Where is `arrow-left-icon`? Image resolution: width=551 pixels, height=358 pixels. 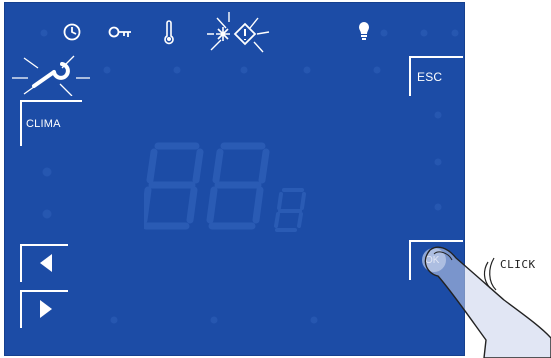 arrow-left-icon is located at coordinates (46, 263).